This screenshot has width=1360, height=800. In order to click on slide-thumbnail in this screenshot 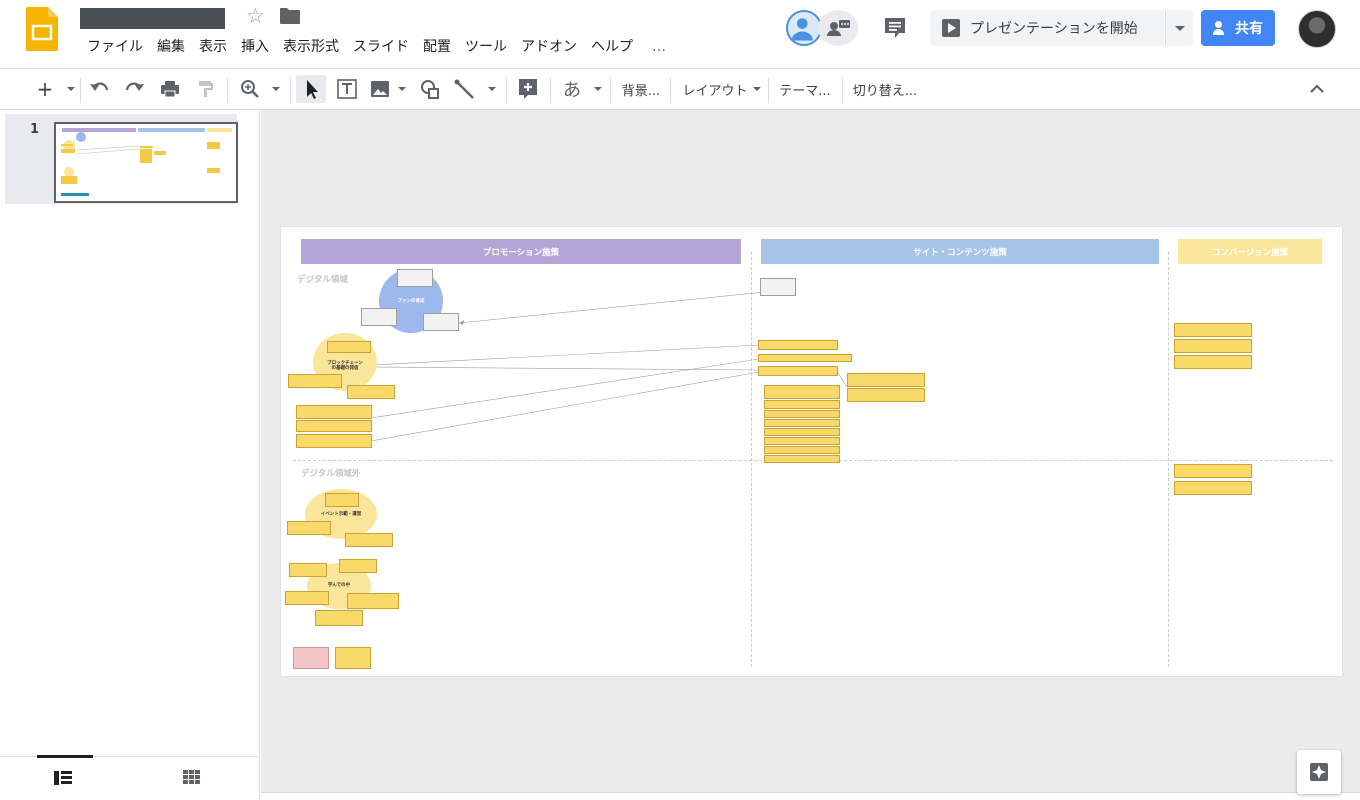, I will do `click(146, 162)`.